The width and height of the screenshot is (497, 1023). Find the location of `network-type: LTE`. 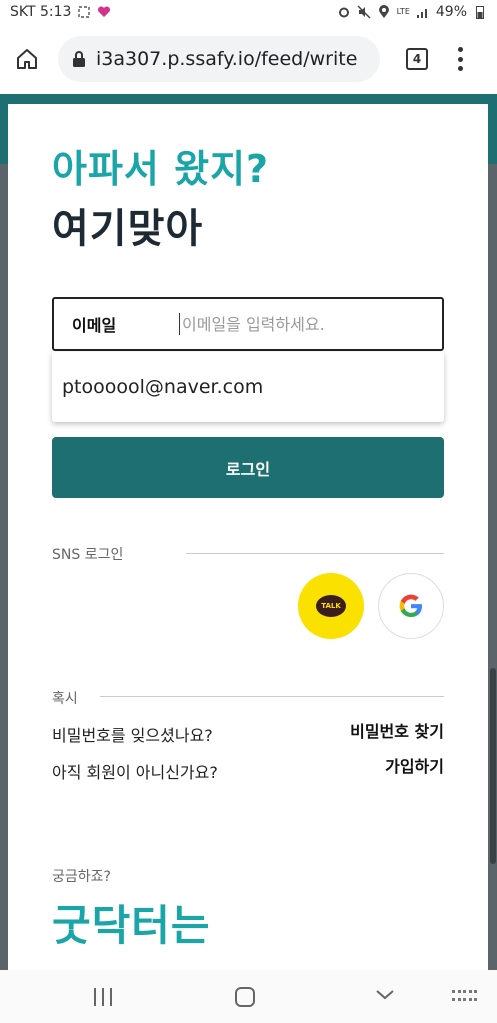

network-type: LTE is located at coordinates (403, 11).